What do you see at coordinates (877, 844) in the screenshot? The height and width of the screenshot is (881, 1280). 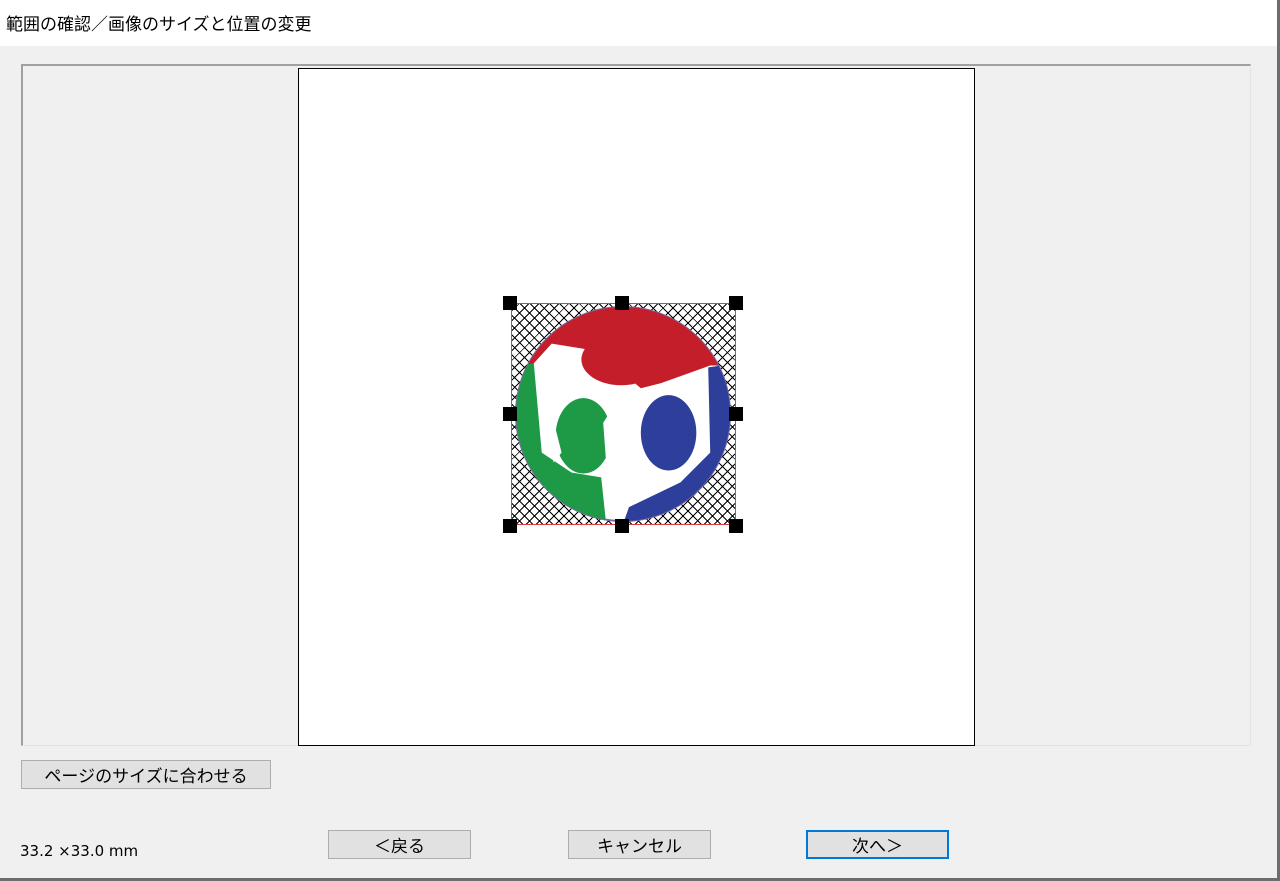 I see `next-button: 次へ＞` at bounding box center [877, 844].